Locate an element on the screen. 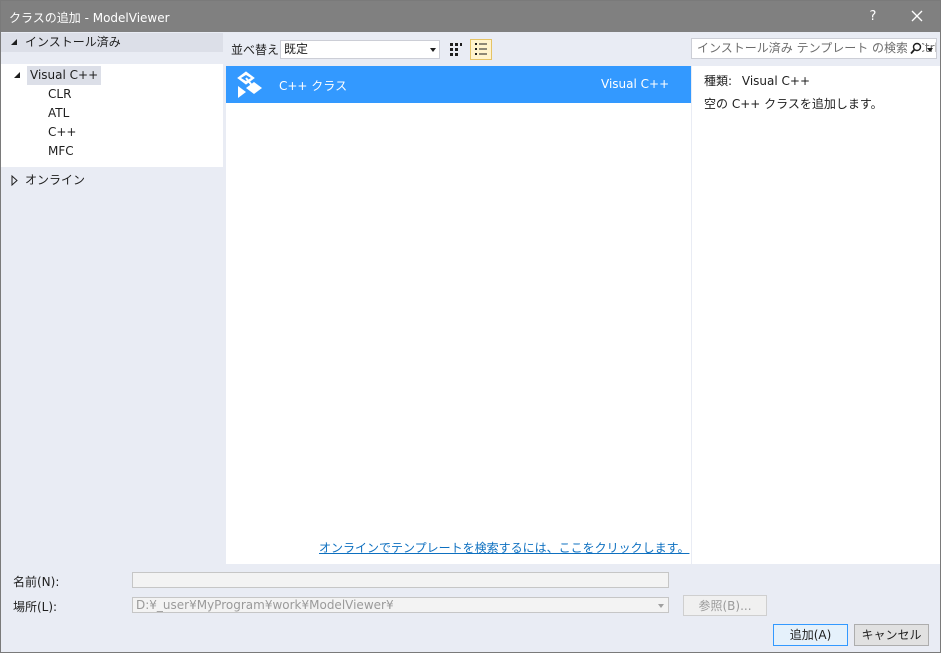 The image size is (941, 653). close-icon is located at coordinates (917, 16).